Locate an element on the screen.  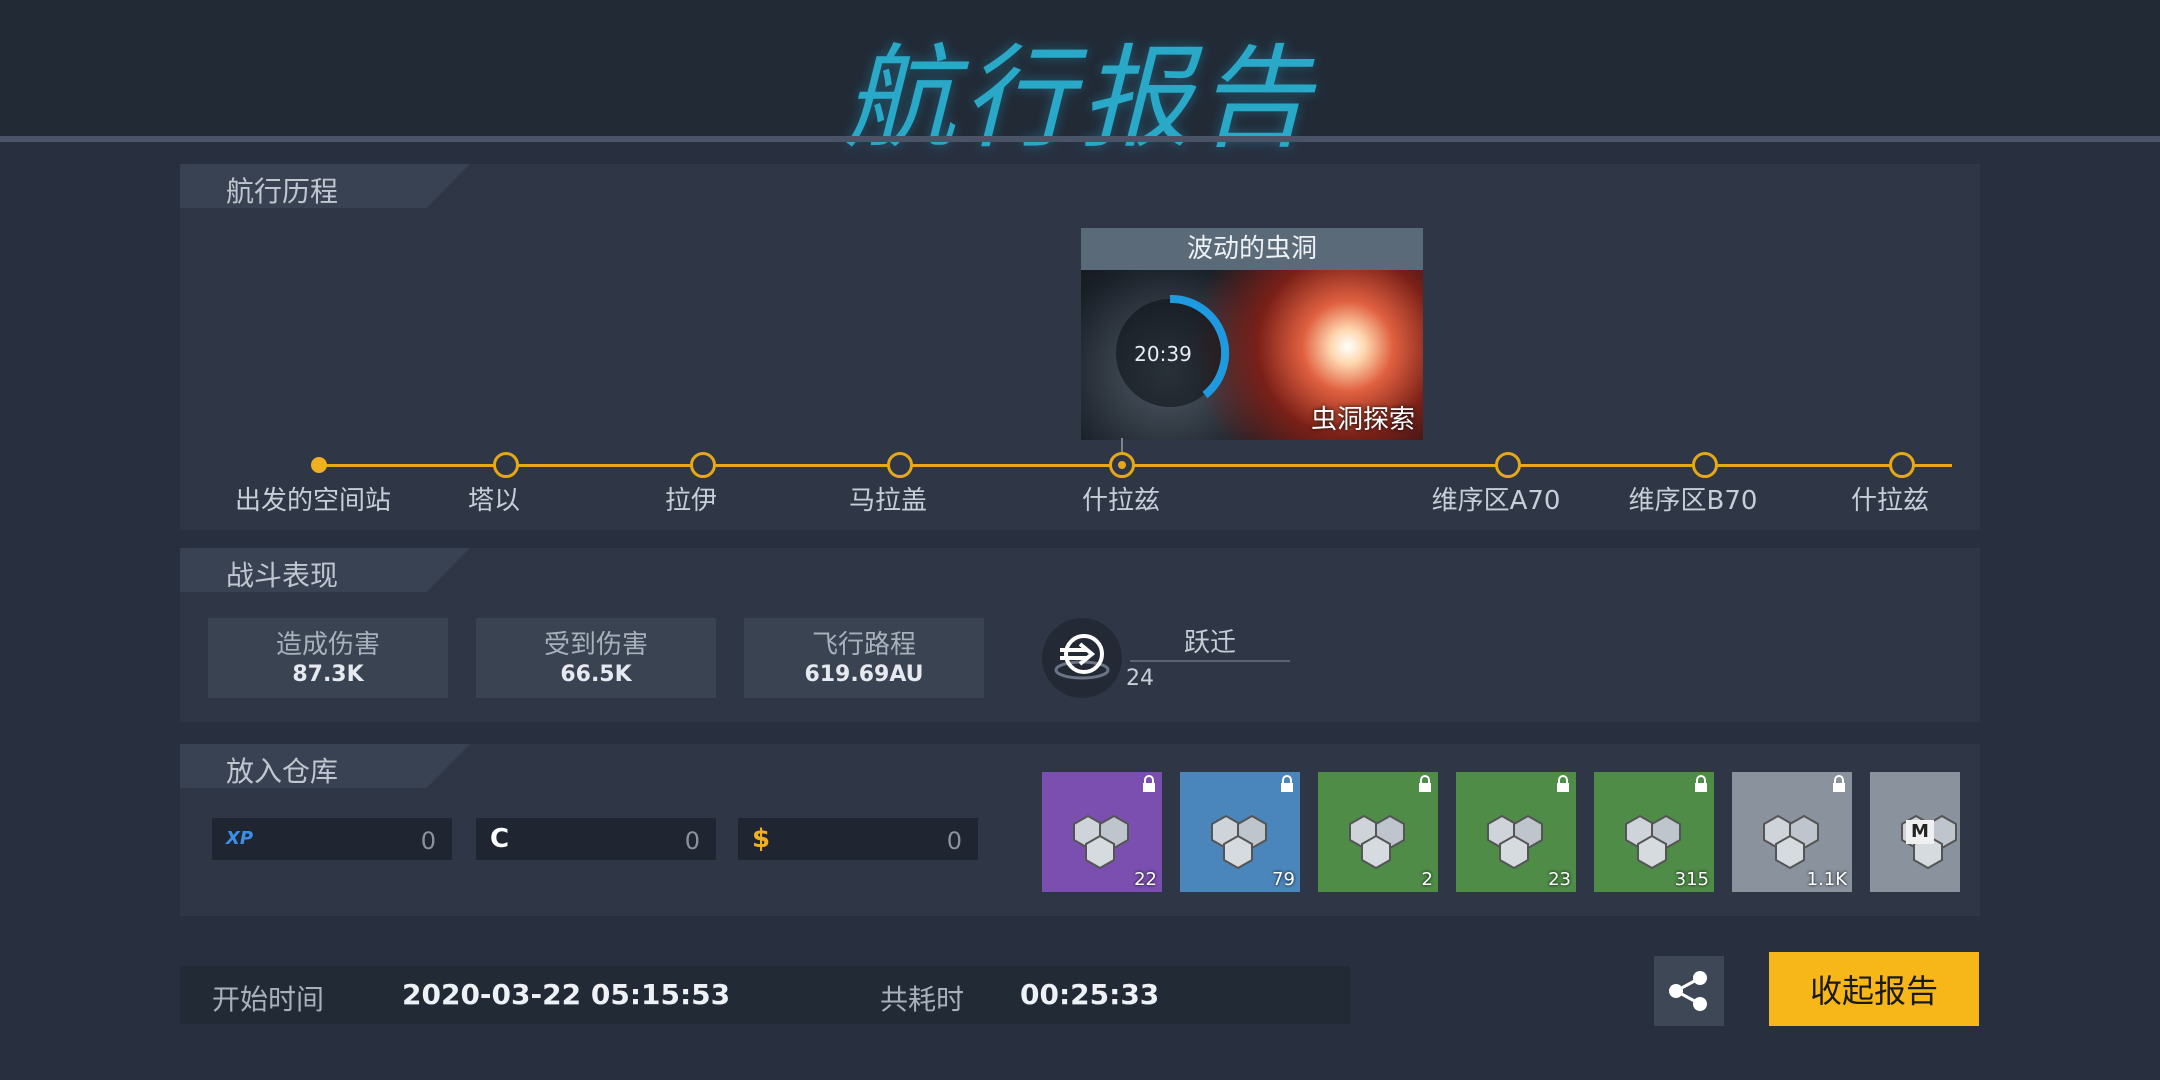
event-card-wormhole: 波动的虫洞 20:39 虫洞探索 is located at coordinates (1252, 334).